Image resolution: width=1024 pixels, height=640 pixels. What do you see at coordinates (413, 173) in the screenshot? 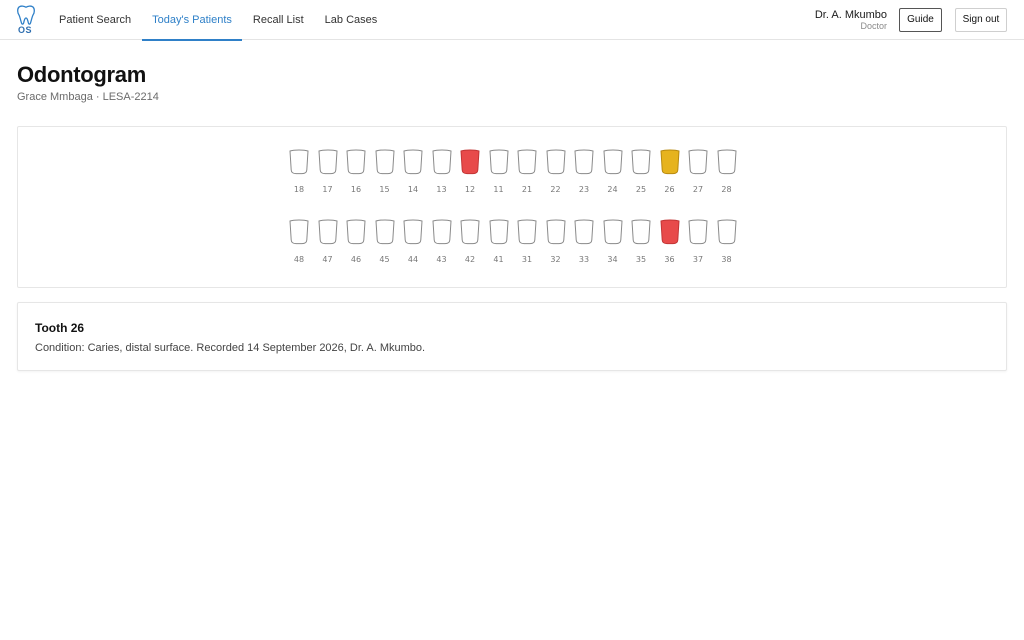
I see `tooth-14: 14` at bounding box center [413, 173].